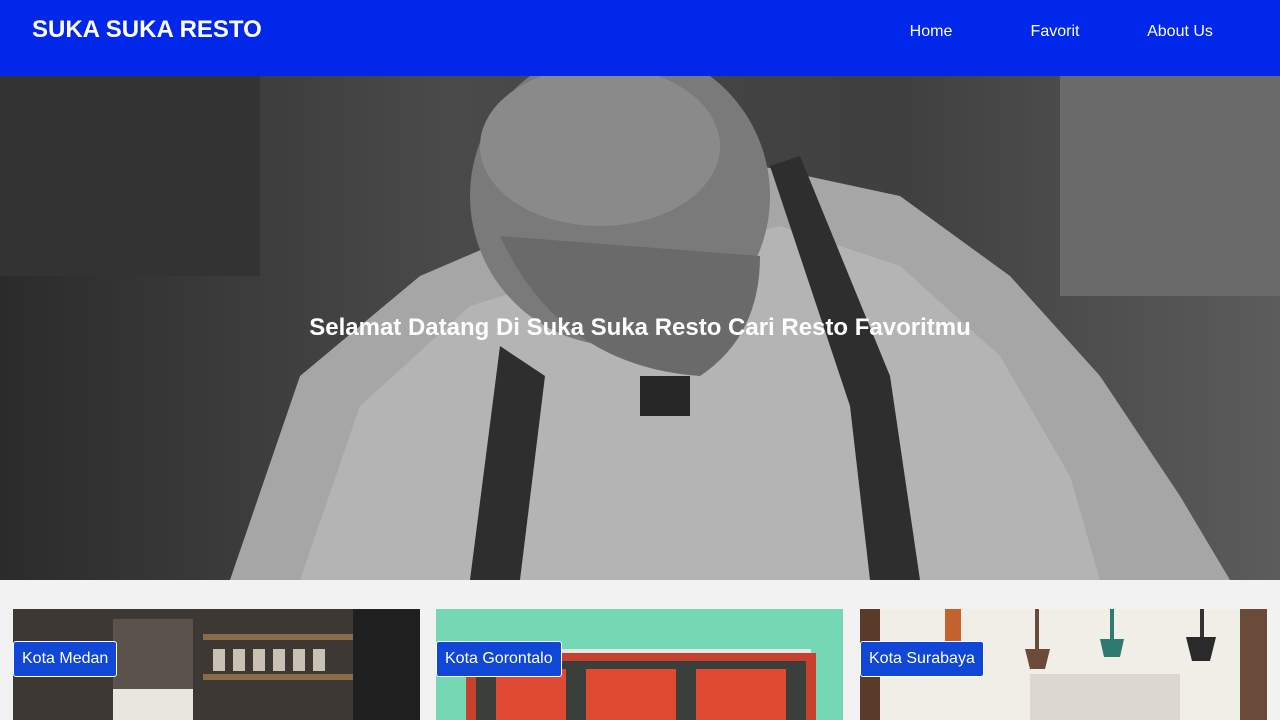 The image size is (1280, 720). What do you see at coordinates (640, 34) in the screenshot?
I see `main-nav: Home Favorit About Us` at bounding box center [640, 34].